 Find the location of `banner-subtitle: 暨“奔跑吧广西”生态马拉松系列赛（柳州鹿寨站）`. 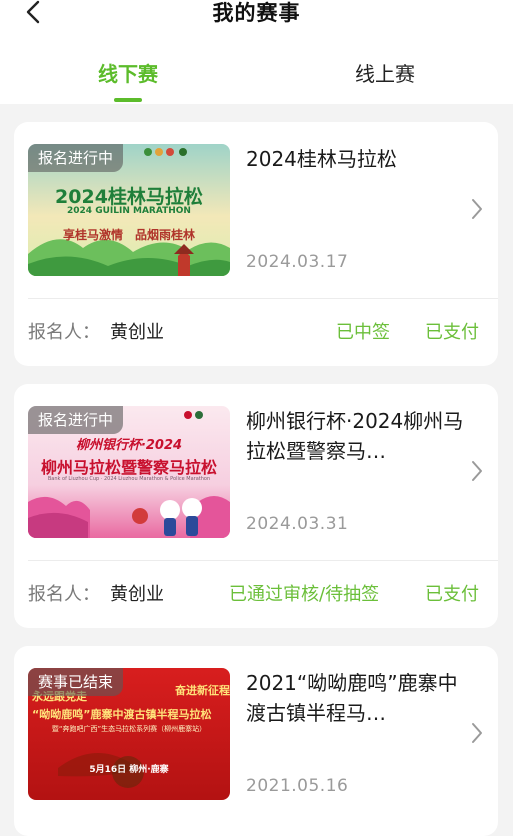

banner-subtitle: 暨“奔跑吧广西”生态马拉松系列赛（柳州鹿寨站） is located at coordinates (129, 729).